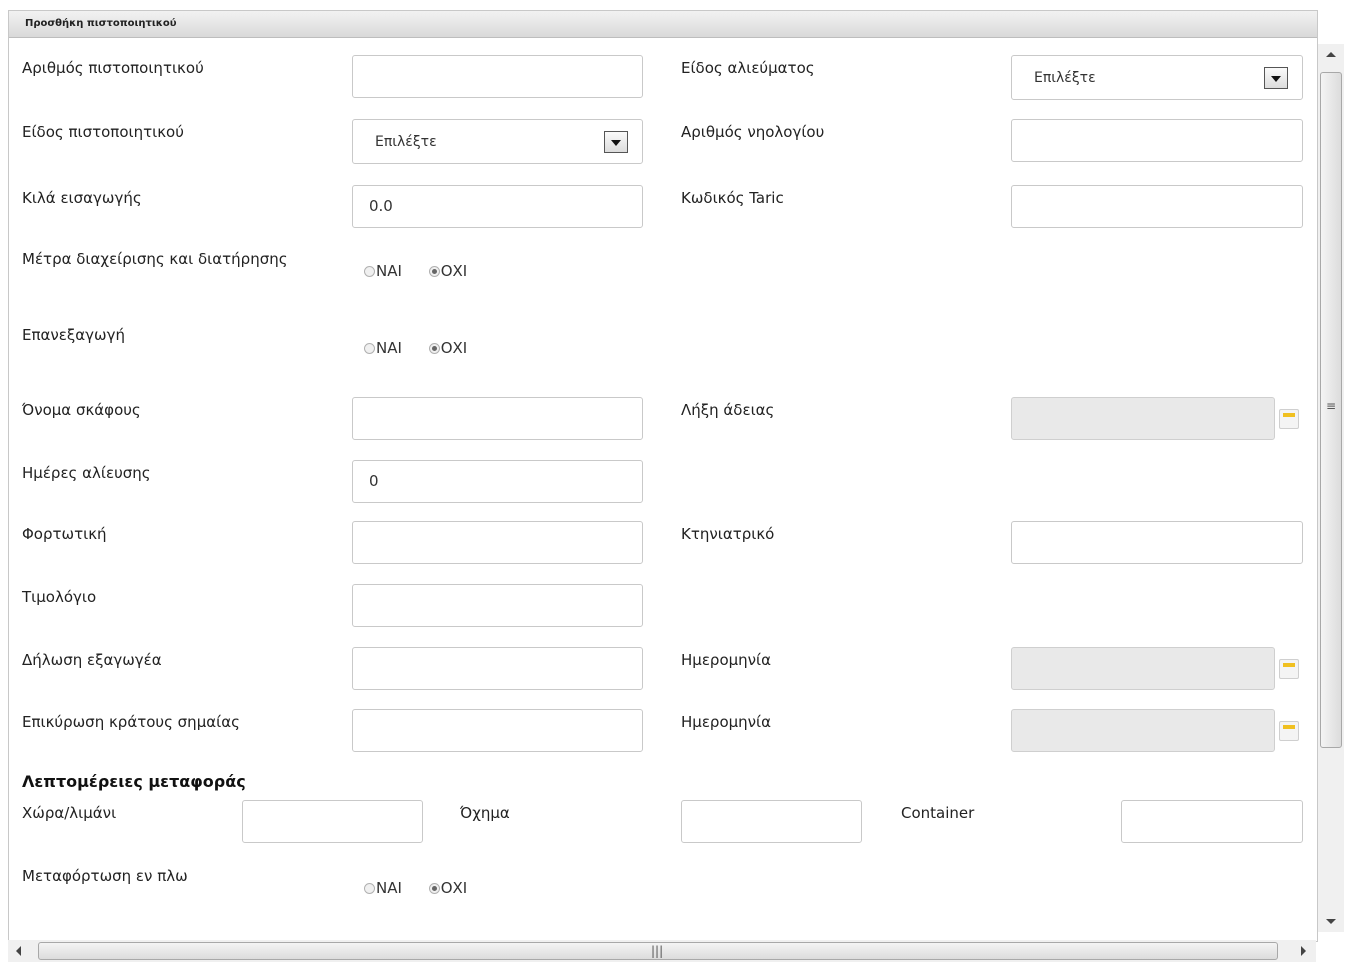 This screenshot has width=1348, height=967. What do you see at coordinates (1157, 206) in the screenshot?
I see `taric-code-input` at bounding box center [1157, 206].